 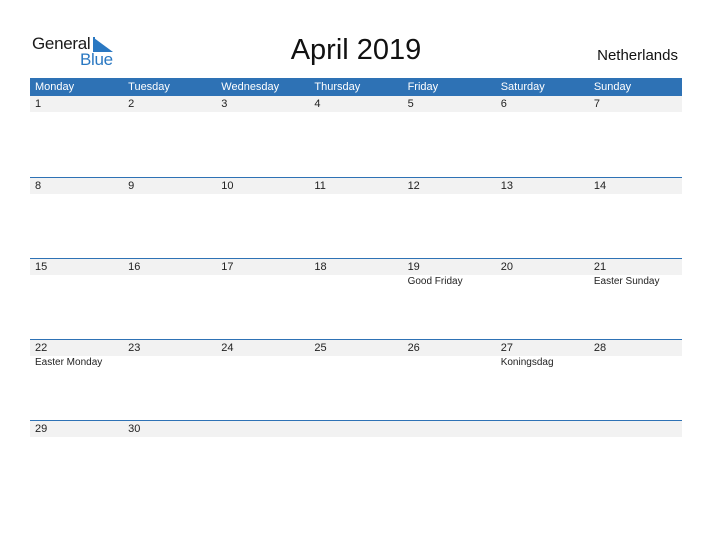 I want to click on day-cell: 13, so click(x=542, y=218).